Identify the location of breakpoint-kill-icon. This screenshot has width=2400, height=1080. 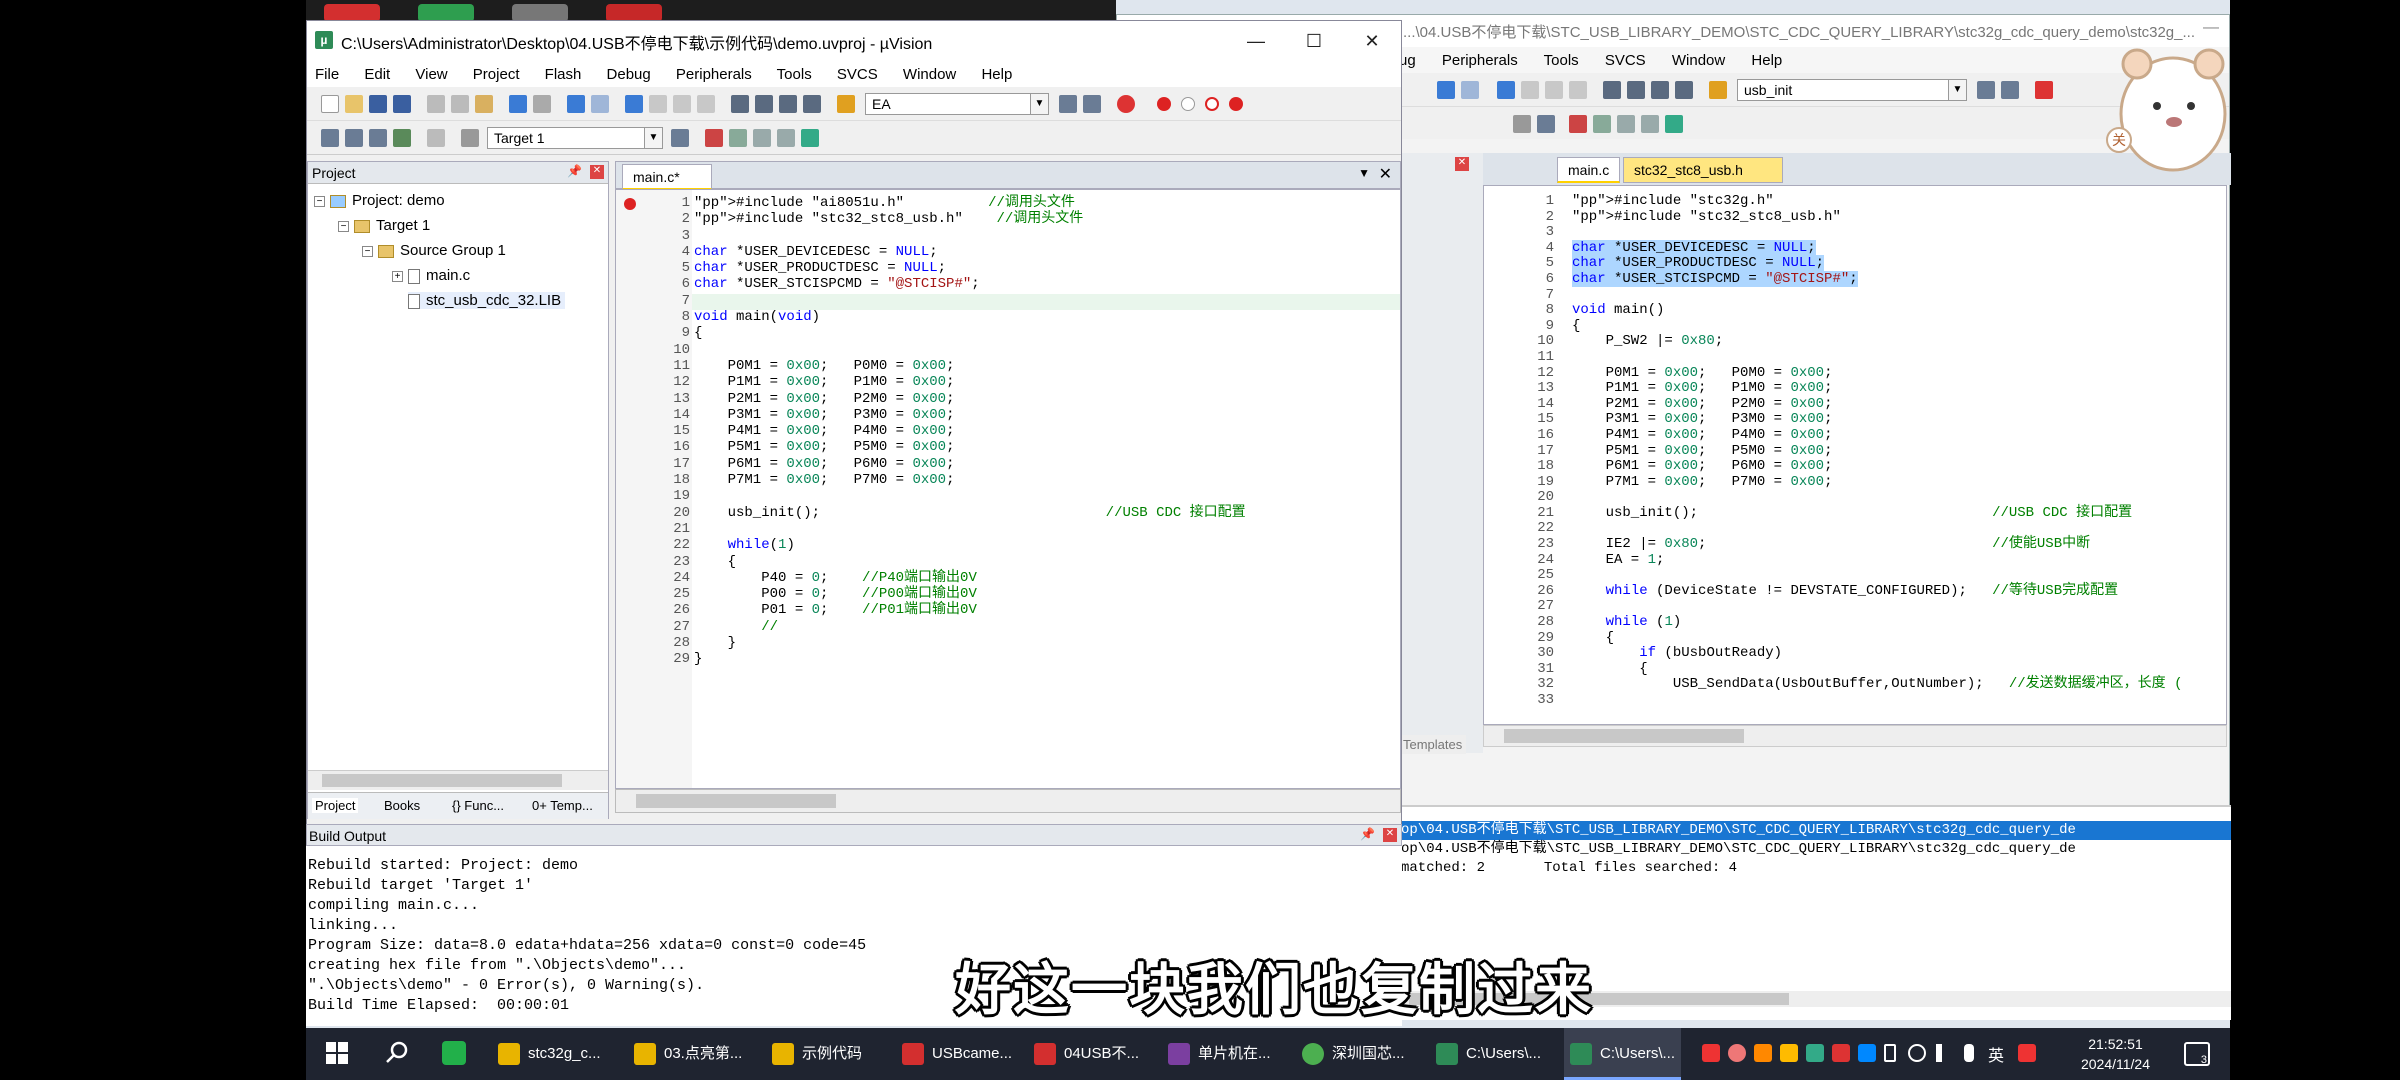
(1236, 104).